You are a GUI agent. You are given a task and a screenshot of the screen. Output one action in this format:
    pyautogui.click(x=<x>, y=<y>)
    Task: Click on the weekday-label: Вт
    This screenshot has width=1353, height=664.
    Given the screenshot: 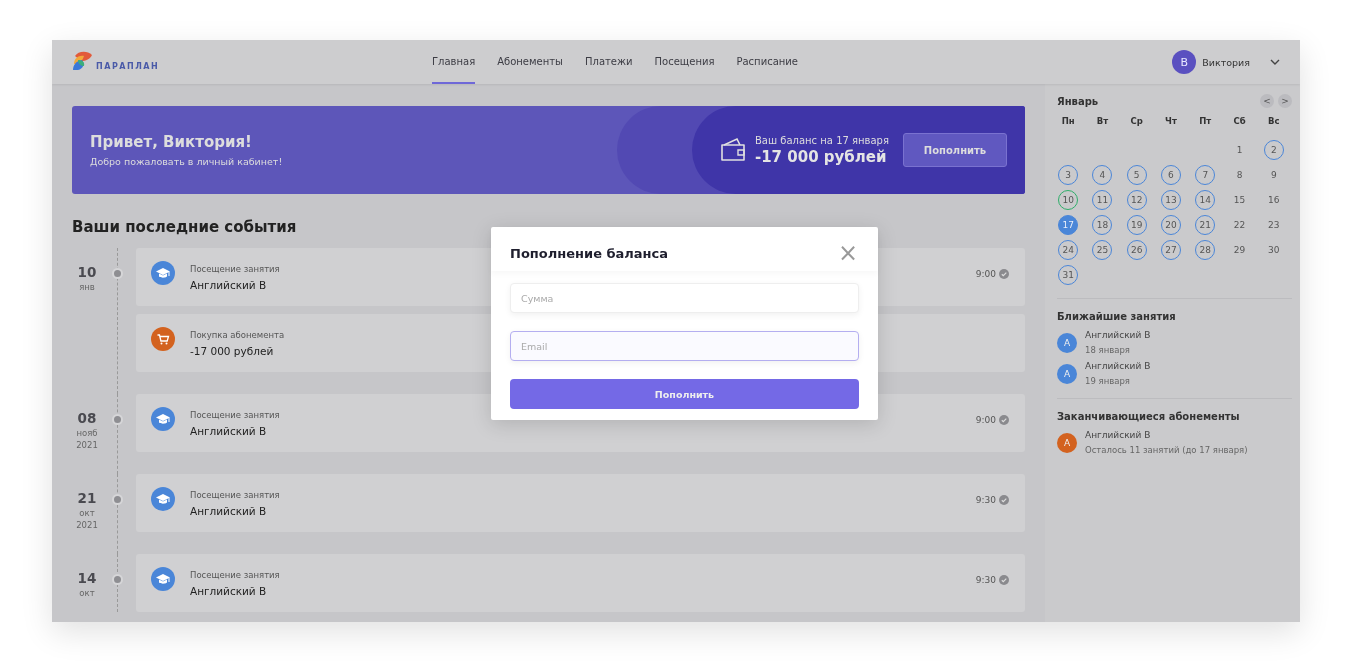 What is the action you would take?
    pyautogui.click(x=1102, y=122)
    